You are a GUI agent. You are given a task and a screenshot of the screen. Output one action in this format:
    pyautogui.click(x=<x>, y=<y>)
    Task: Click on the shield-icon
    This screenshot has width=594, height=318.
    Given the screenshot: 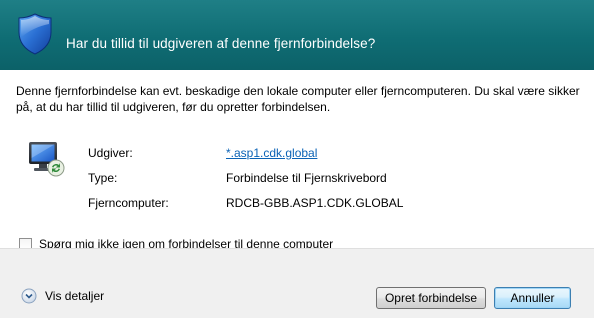 What is the action you would take?
    pyautogui.click(x=35, y=34)
    